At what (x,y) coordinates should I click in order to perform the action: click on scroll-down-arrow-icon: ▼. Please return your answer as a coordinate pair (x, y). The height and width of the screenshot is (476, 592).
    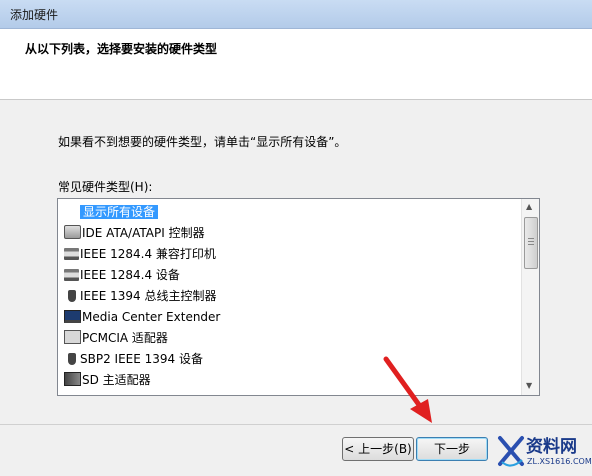
    Looking at the image, I should click on (529, 385).